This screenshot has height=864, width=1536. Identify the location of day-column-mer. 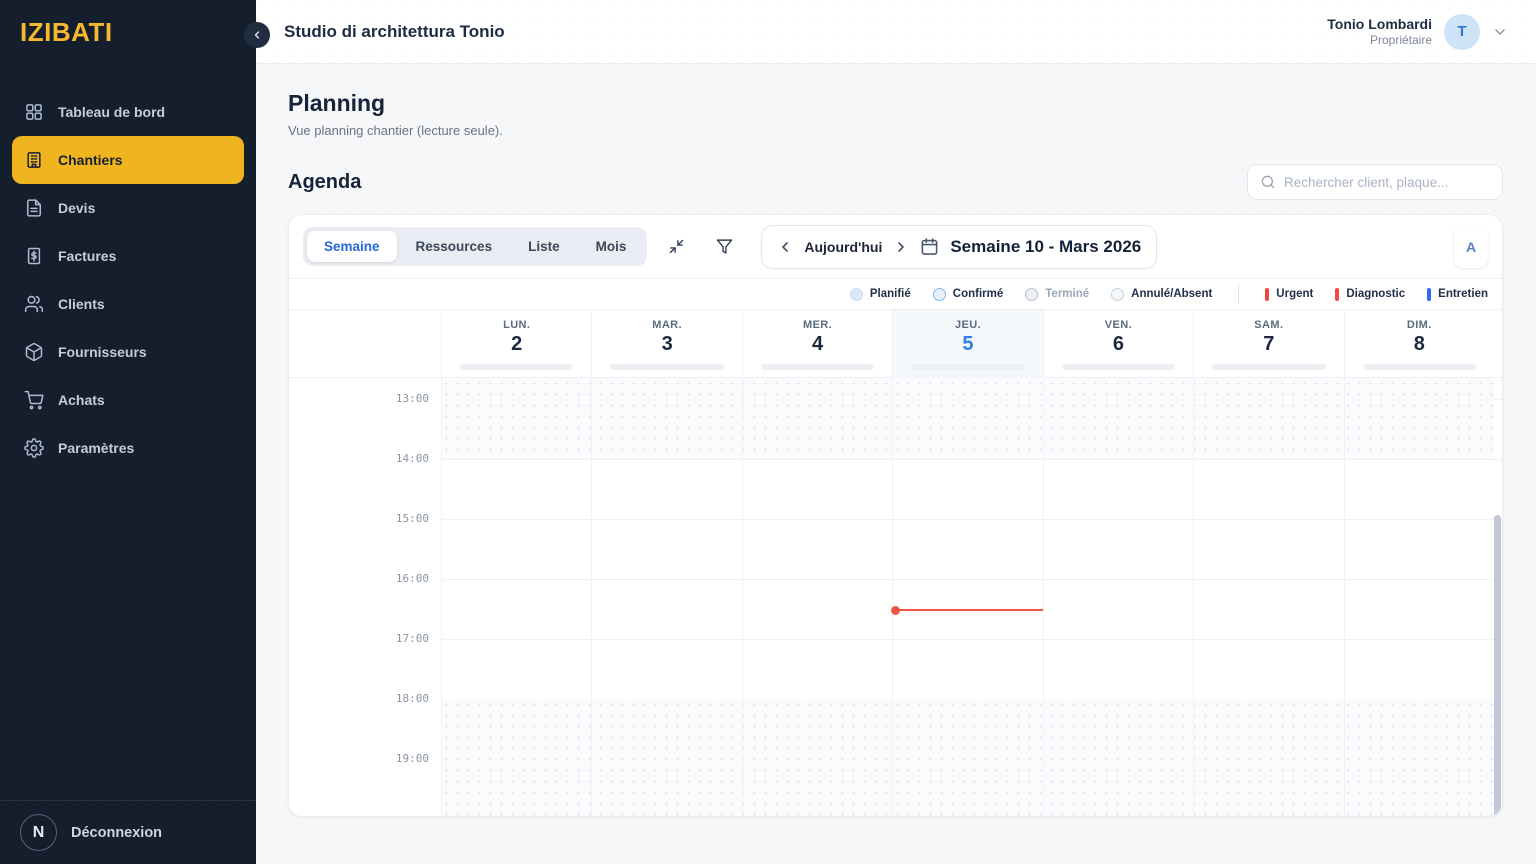
(816, 597).